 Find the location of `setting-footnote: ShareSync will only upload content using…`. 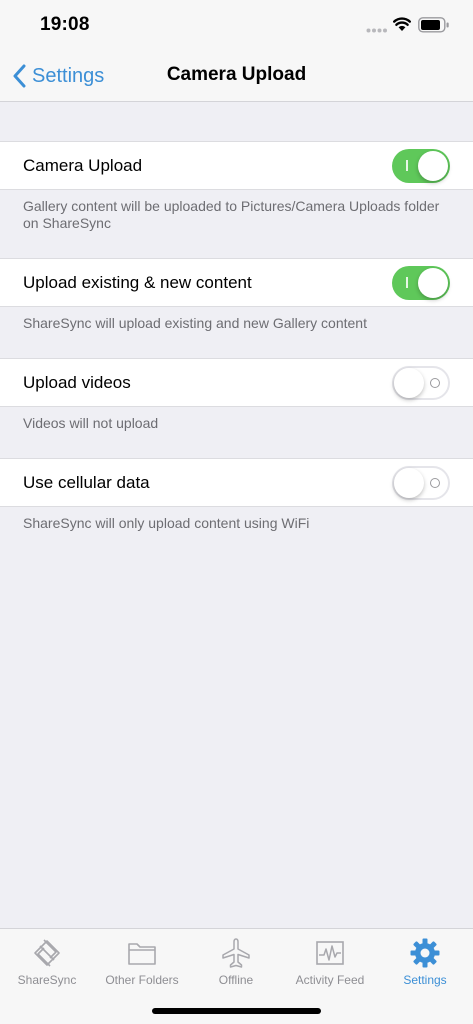

setting-footnote: ShareSync will only upload content using… is located at coordinates (166, 523).